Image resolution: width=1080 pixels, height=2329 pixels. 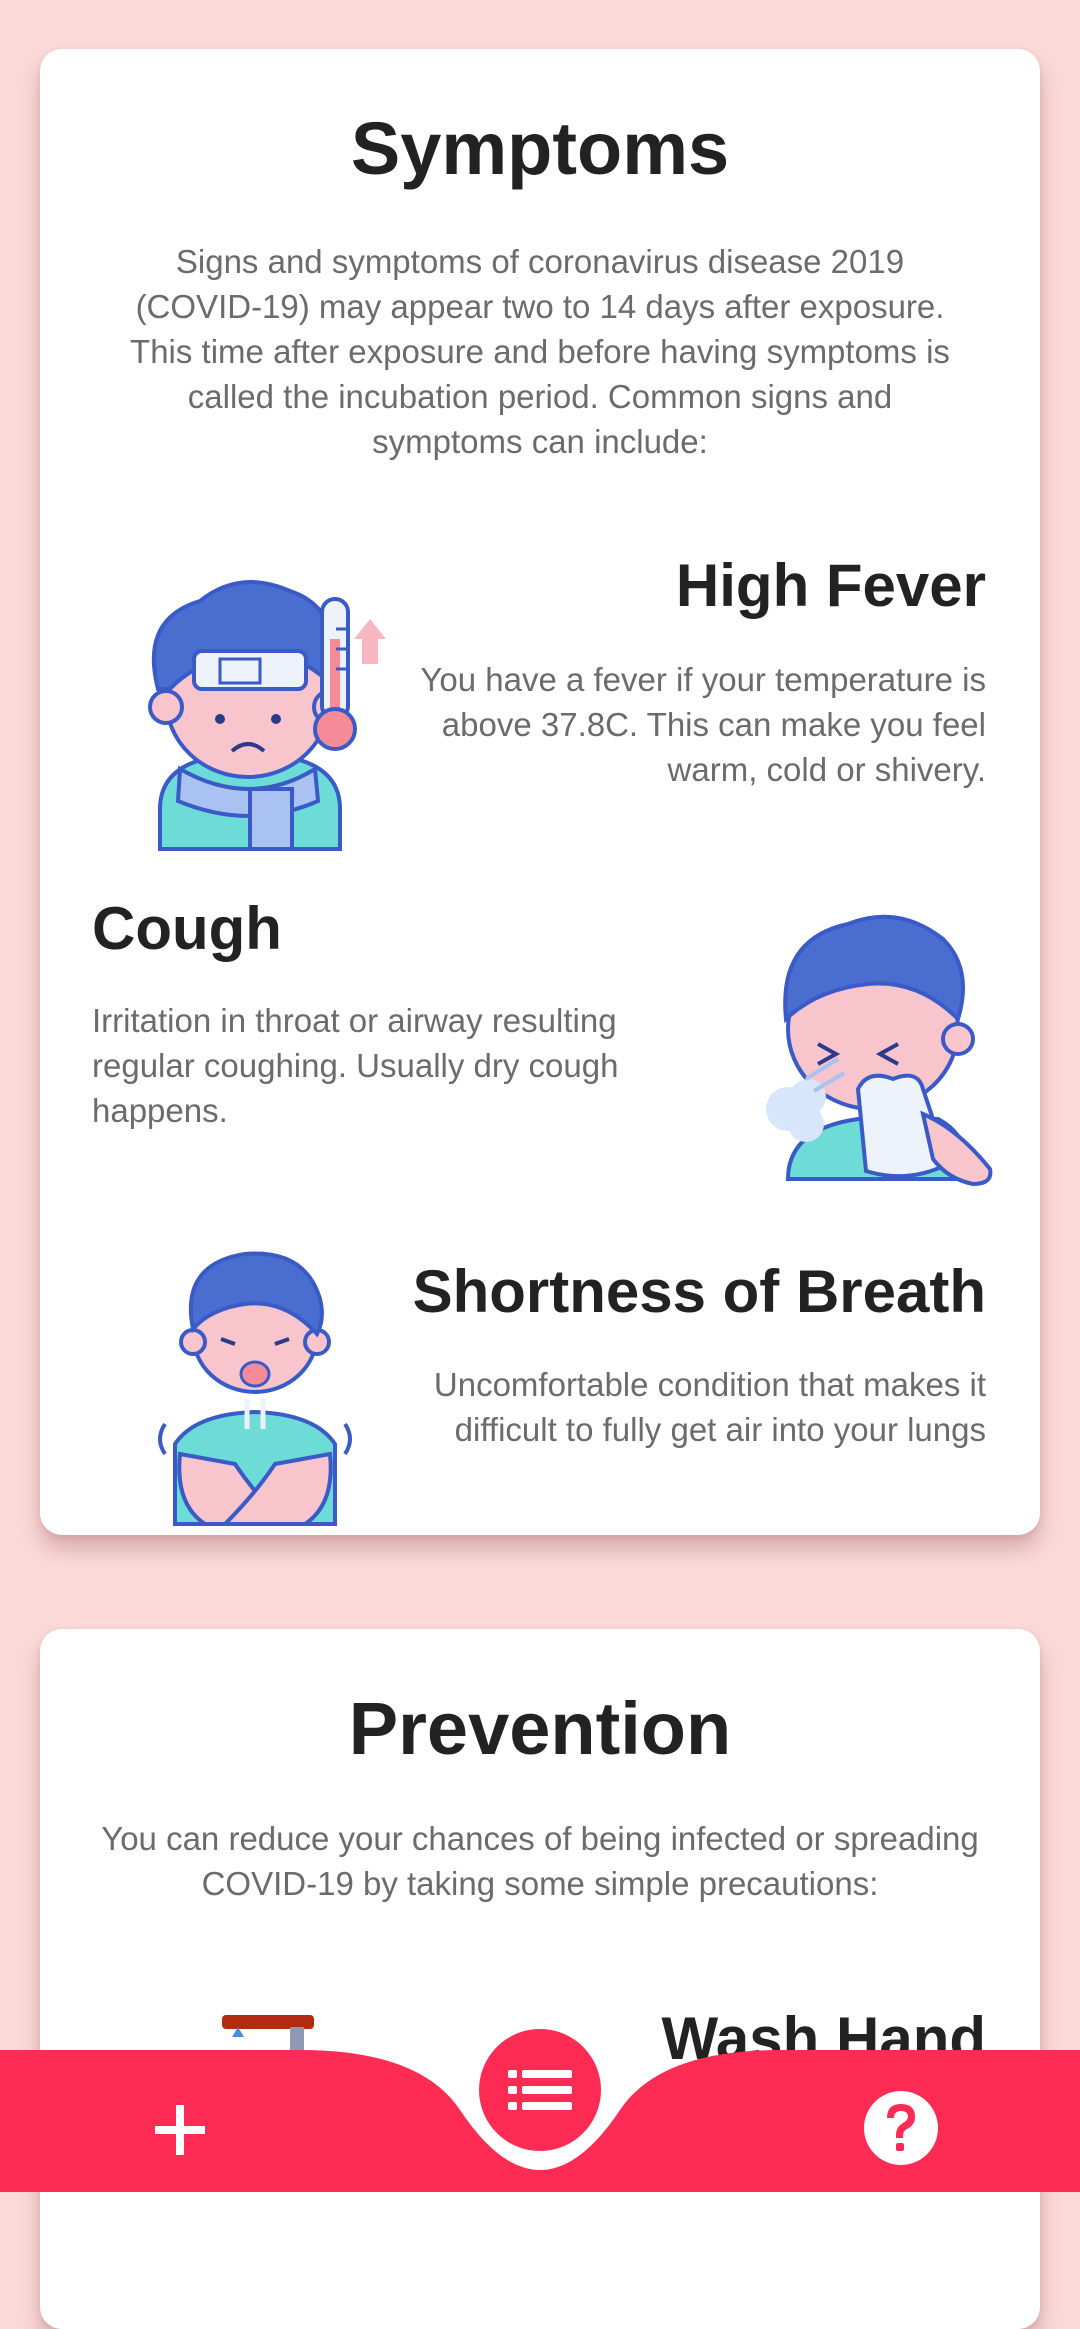 I want to click on help-button, so click(x=901, y=2128).